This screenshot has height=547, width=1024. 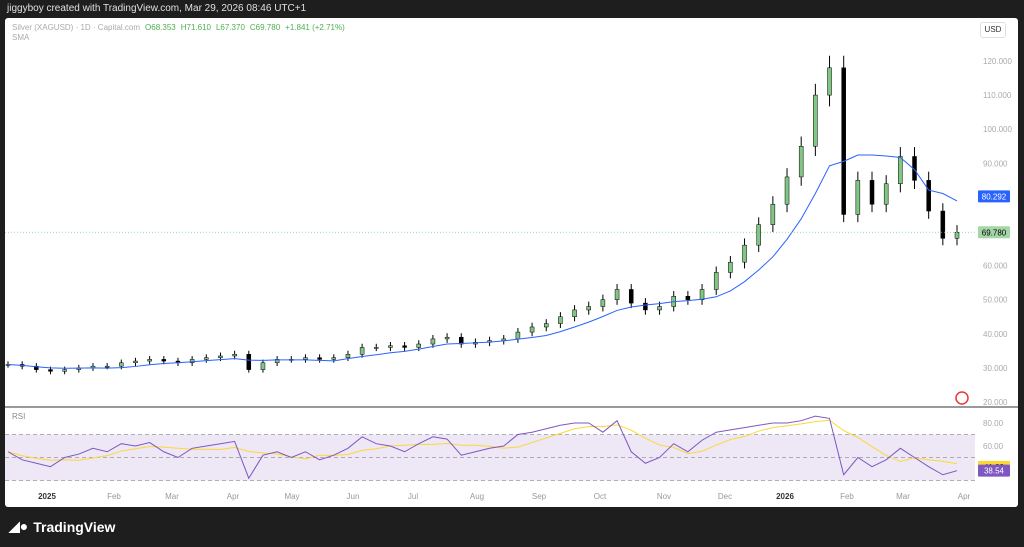 I want to click on time-label: May, so click(x=291, y=496).